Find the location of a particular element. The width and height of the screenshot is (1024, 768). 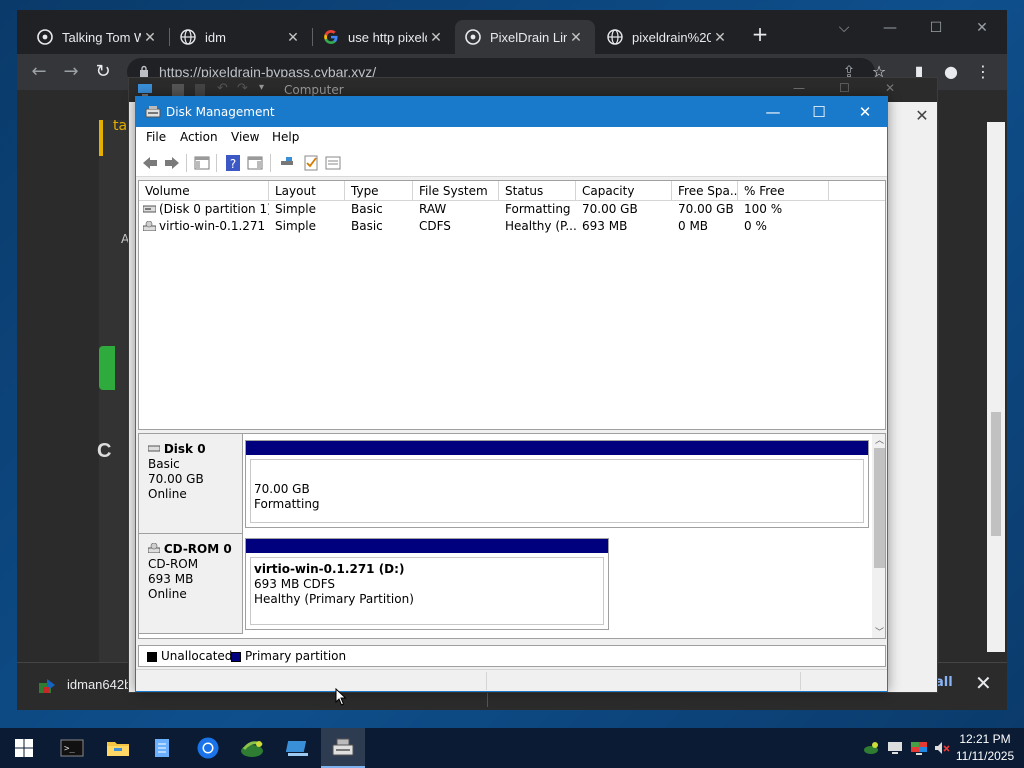

document-icon is located at coordinates (200, 90).